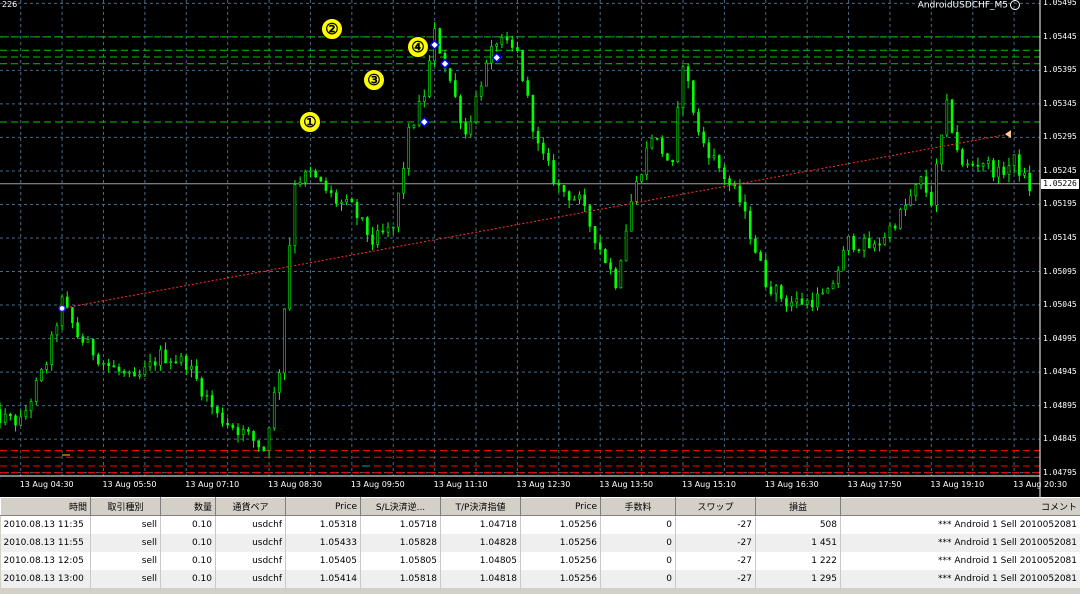 Image resolution: width=1080 pixels, height=594 pixels. What do you see at coordinates (125, 543) in the screenshot?
I see `cell-type: sell` at bounding box center [125, 543].